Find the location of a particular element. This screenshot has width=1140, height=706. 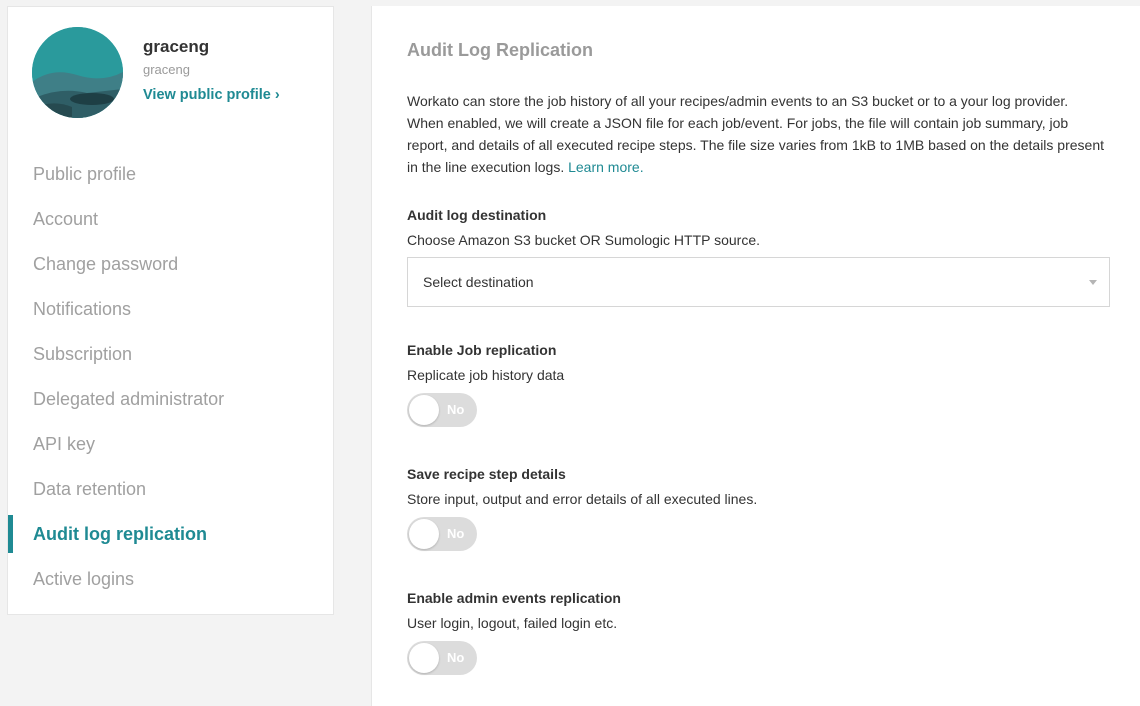

user-name: graceng is located at coordinates (176, 46).